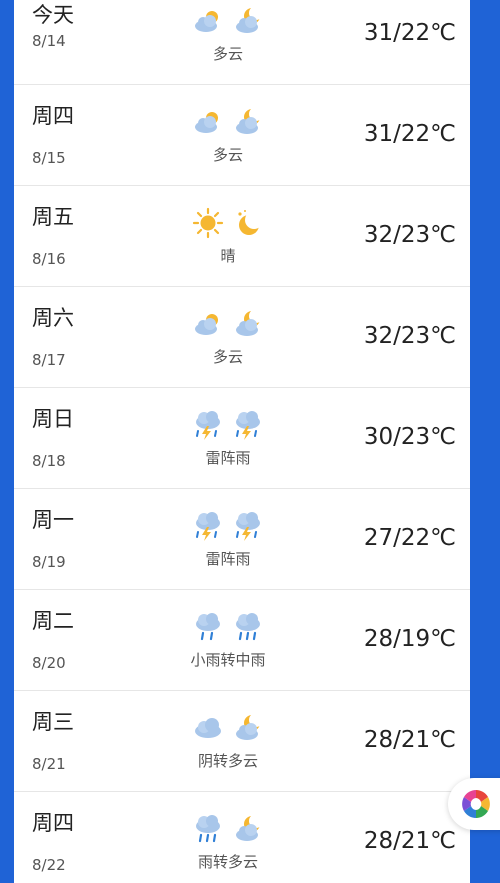  What do you see at coordinates (49, 663) in the screenshot?
I see `date-label: 8/20` at bounding box center [49, 663].